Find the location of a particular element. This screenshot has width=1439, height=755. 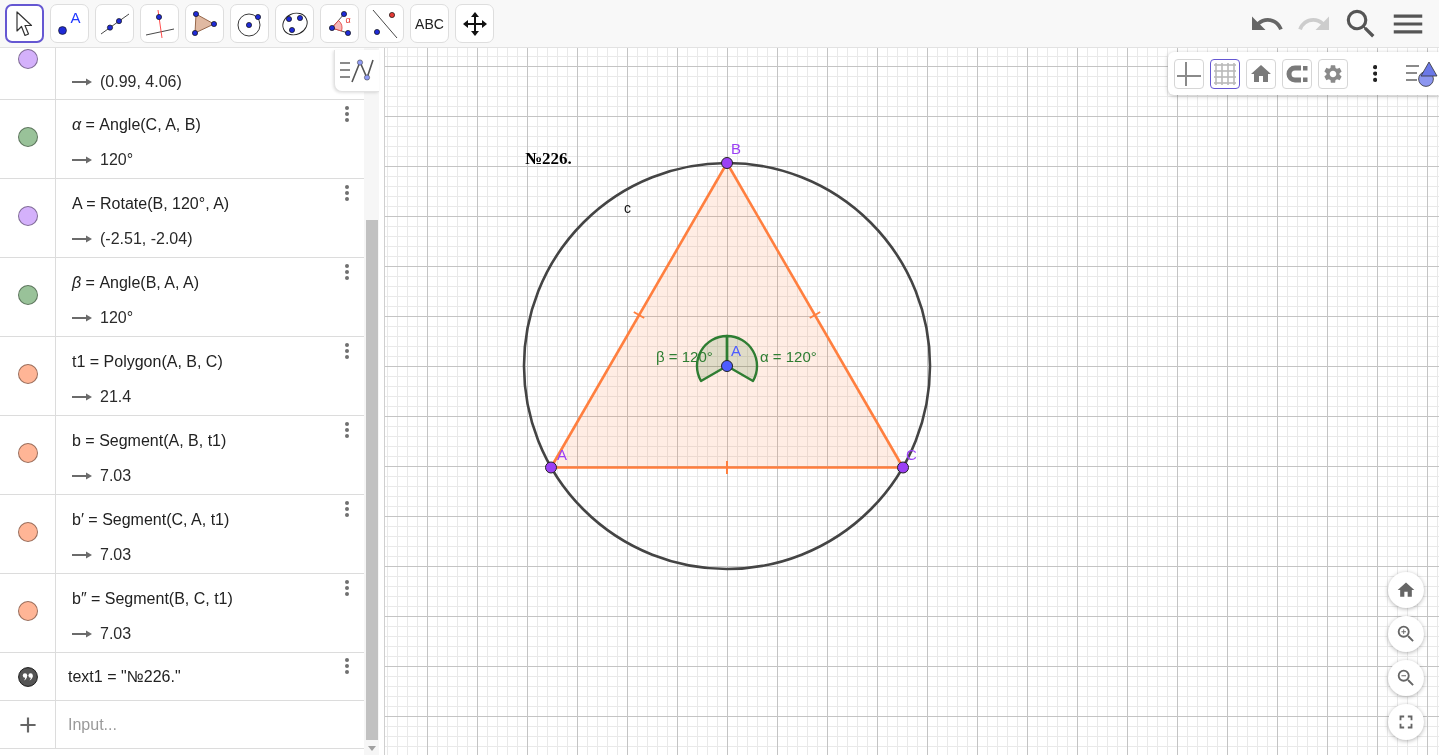

definition-text: b′ = Segment(C, A, t1) is located at coordinates (151, 520).